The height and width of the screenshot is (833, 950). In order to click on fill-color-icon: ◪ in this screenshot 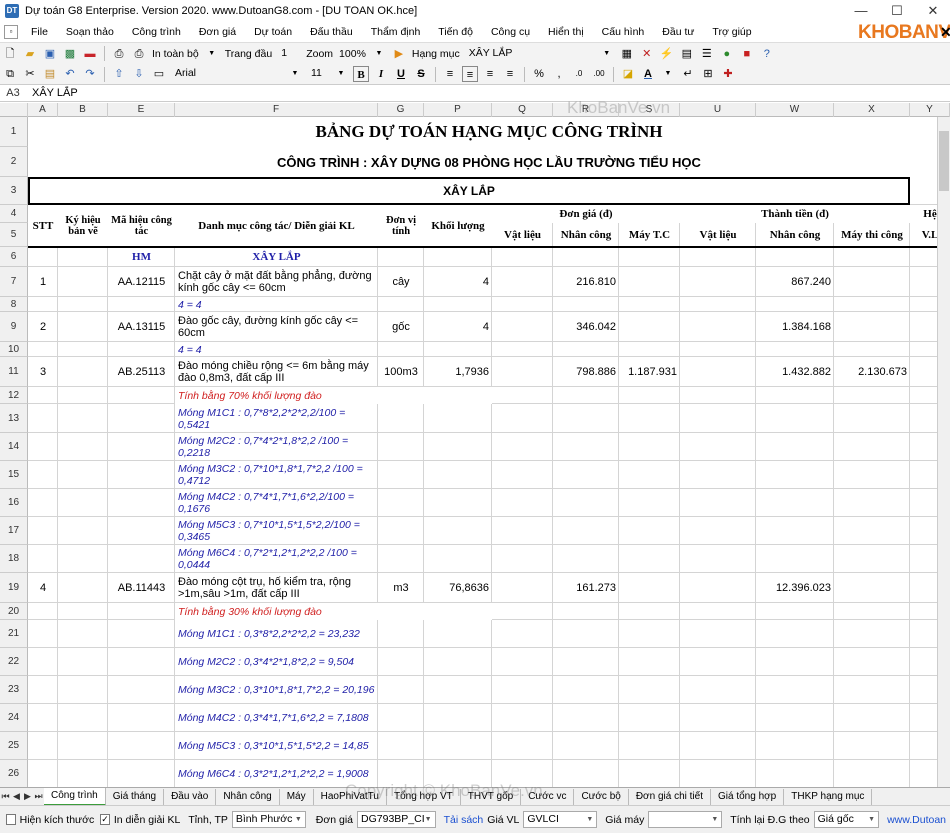, I will do `click(628, 74)`.